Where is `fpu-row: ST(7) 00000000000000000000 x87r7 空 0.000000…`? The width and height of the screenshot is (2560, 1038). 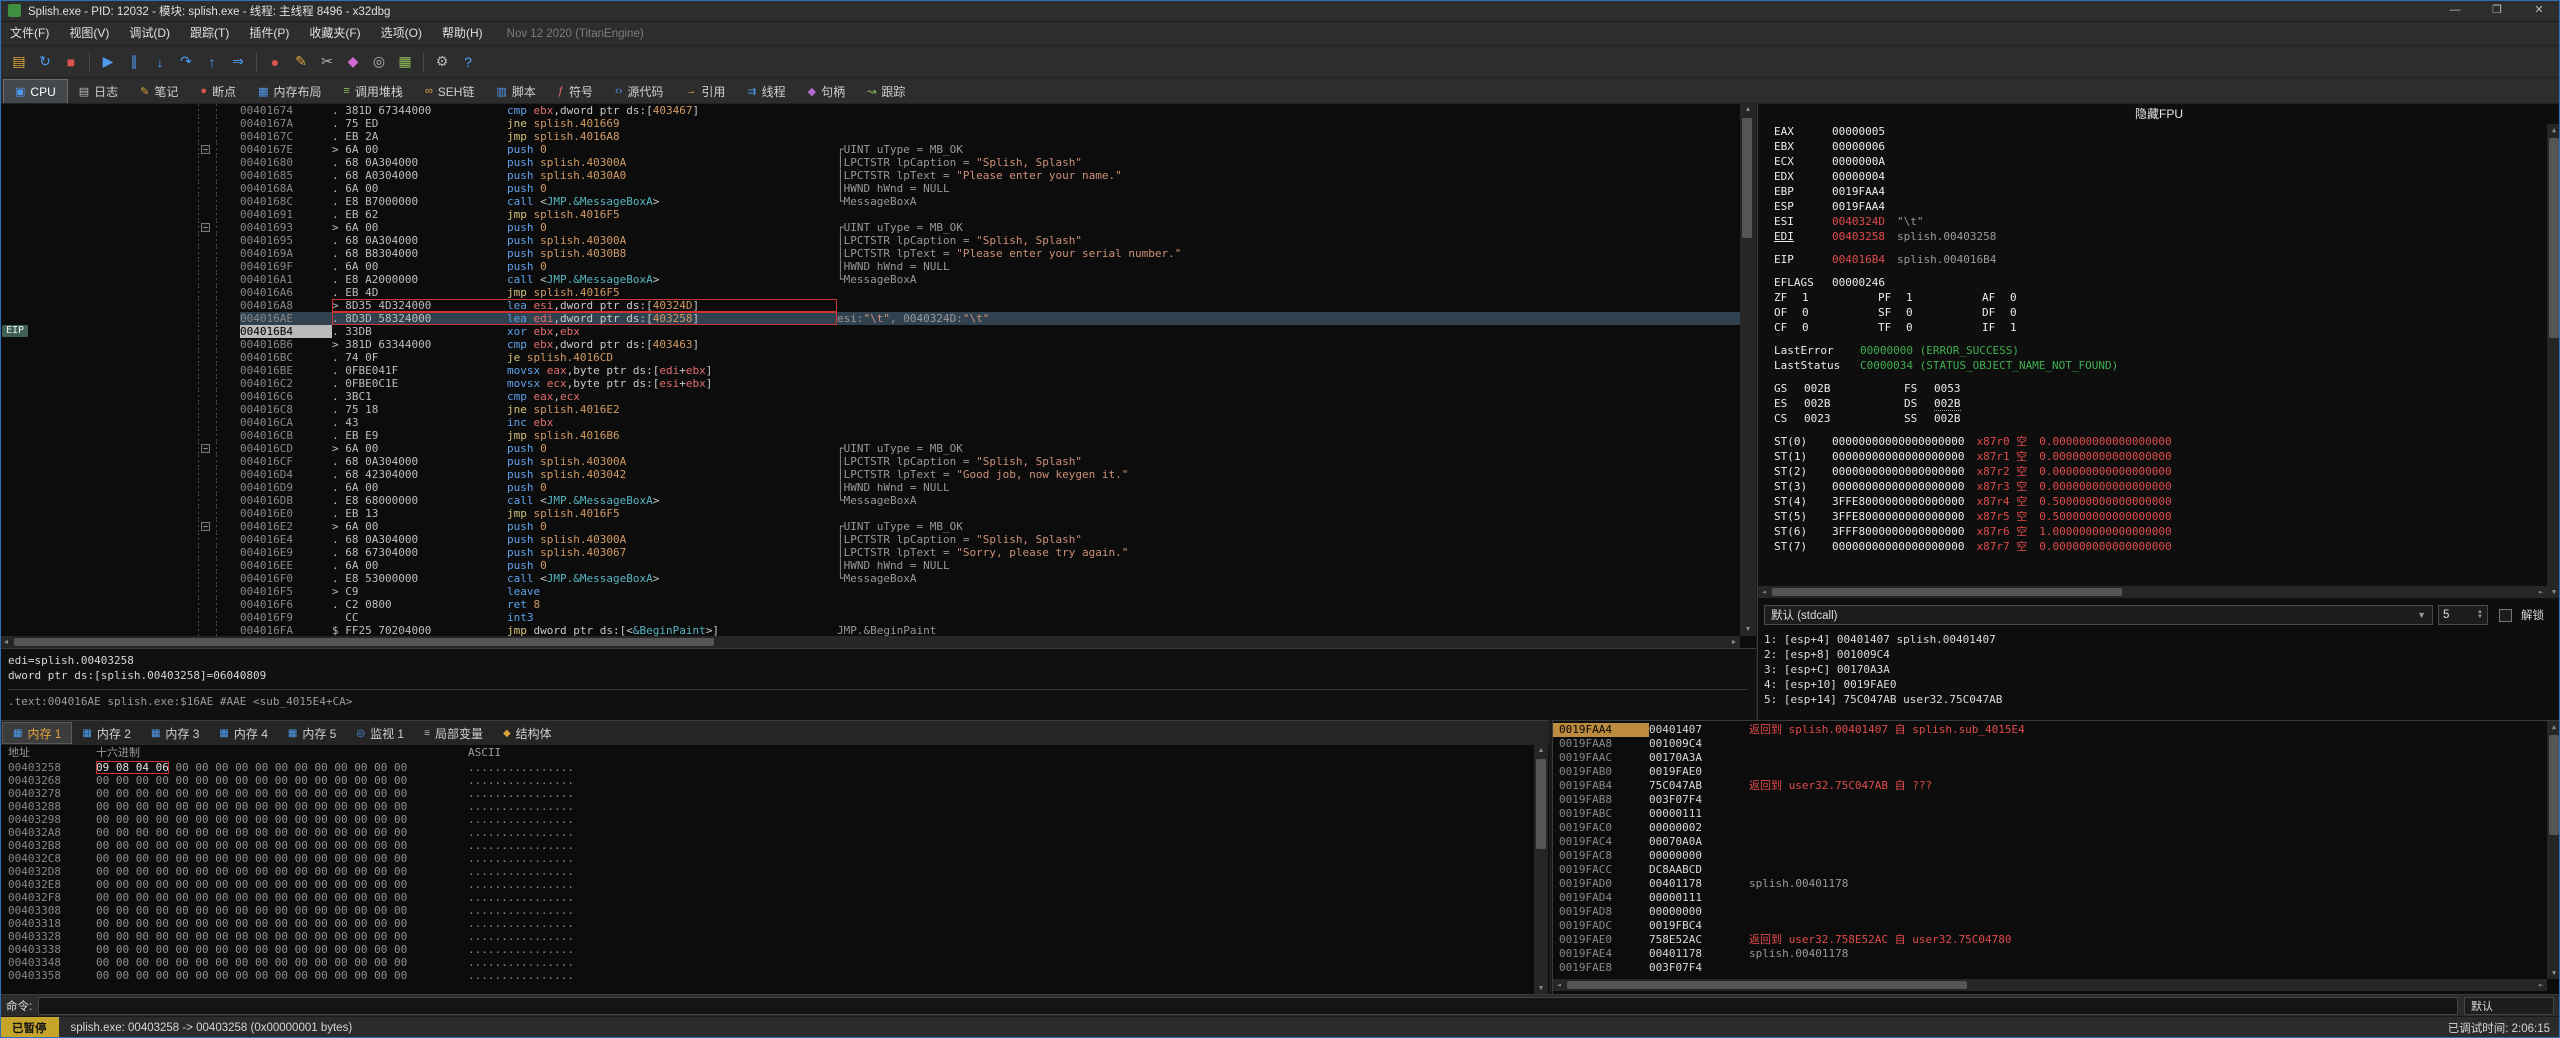
fpu-row: ST(7) 00000000000000000000 x87r7 空 0.000000… is located at coordinates (2159, 546).